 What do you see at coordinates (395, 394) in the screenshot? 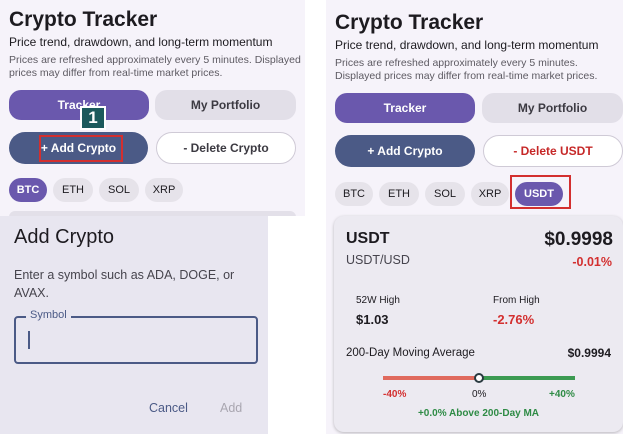
I see `gauge-min-label: -40%` at bounding box center [395, 394].